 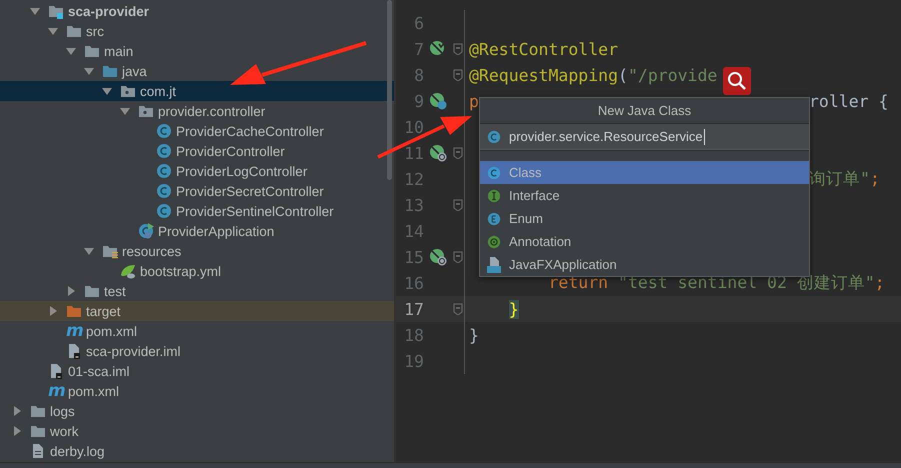 I want to click on tree-item: main, so click(x=197, y=51).